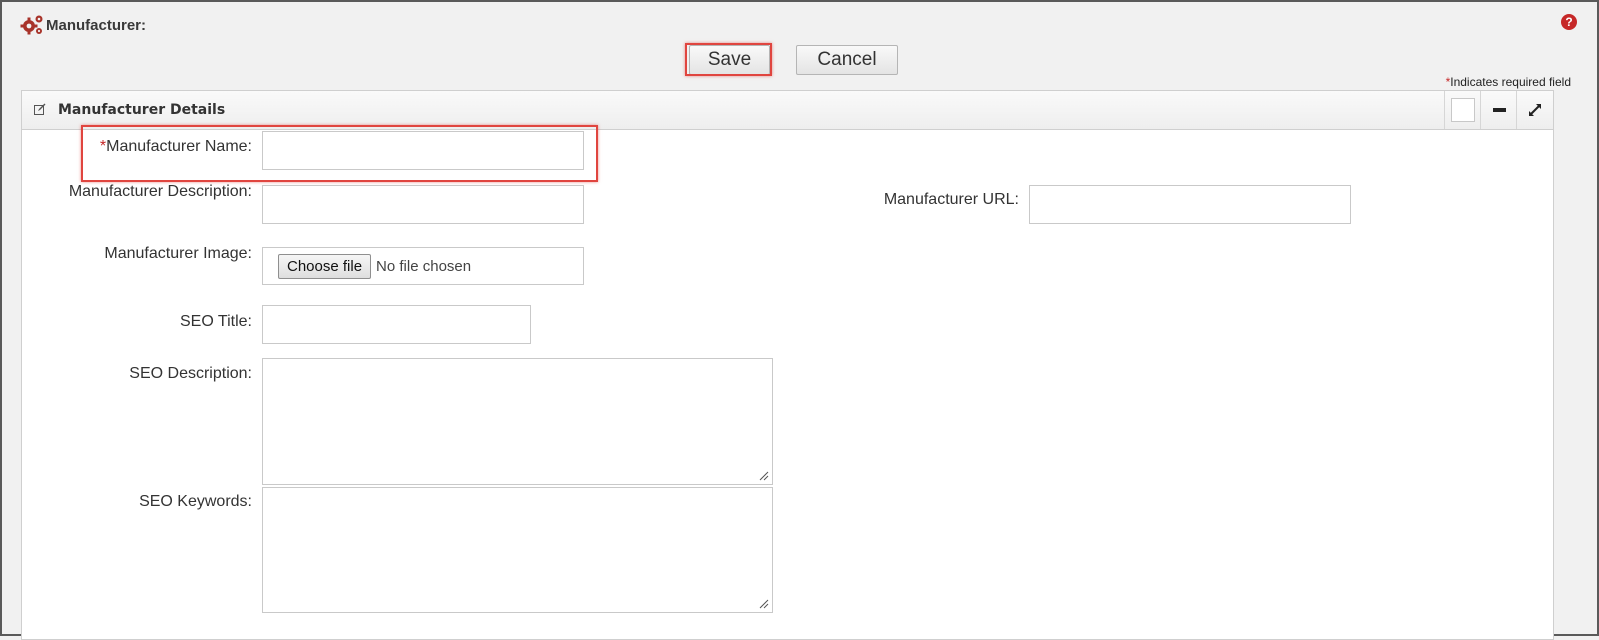  Describe the element at coordinates (325, 266) in the screenshot. I see `choose-file-button: Choose file` at that location.